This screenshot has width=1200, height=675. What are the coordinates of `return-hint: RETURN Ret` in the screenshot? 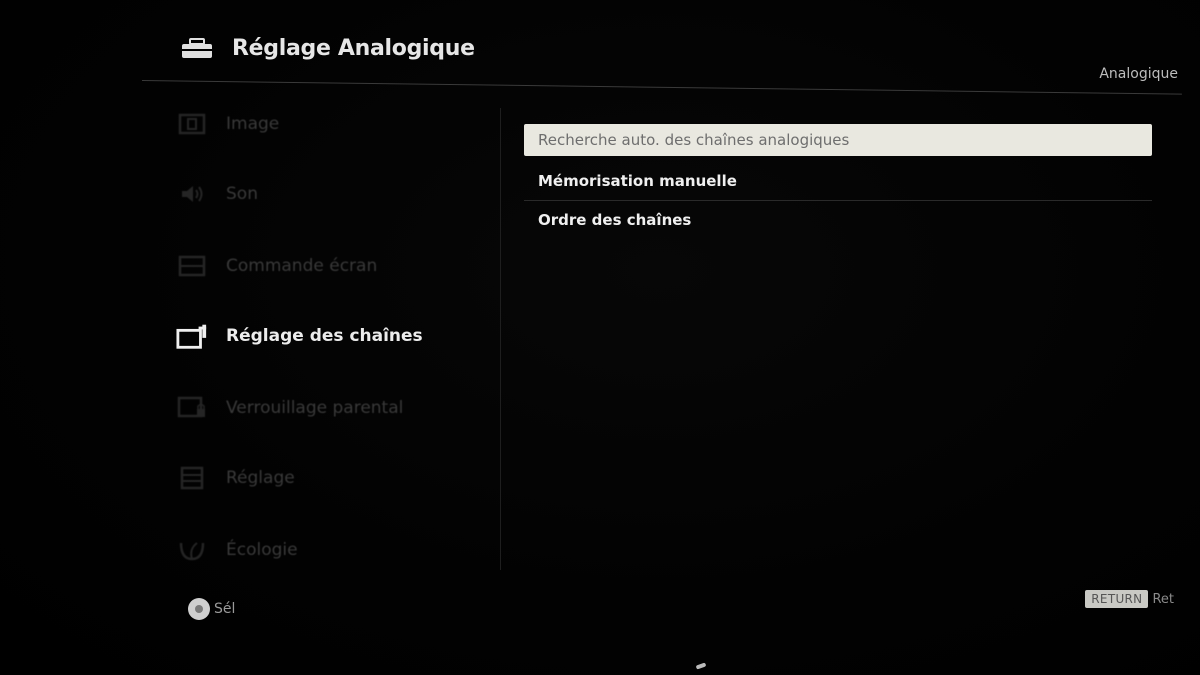 It's located at (1129, 599).